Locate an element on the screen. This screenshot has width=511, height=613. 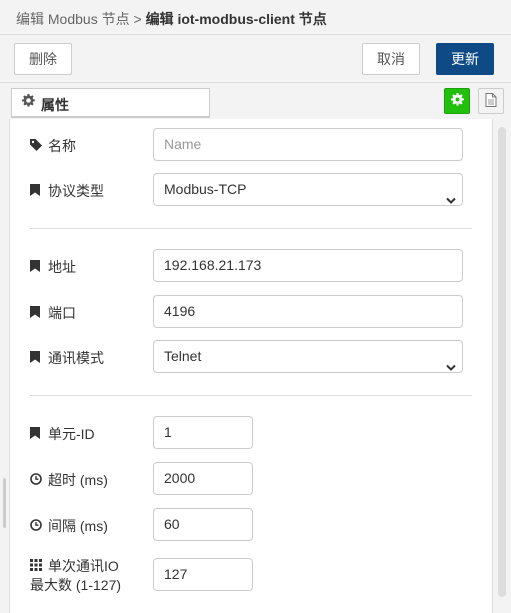
address-input: 192.168.21.173 is located at coordinates (308, 265).